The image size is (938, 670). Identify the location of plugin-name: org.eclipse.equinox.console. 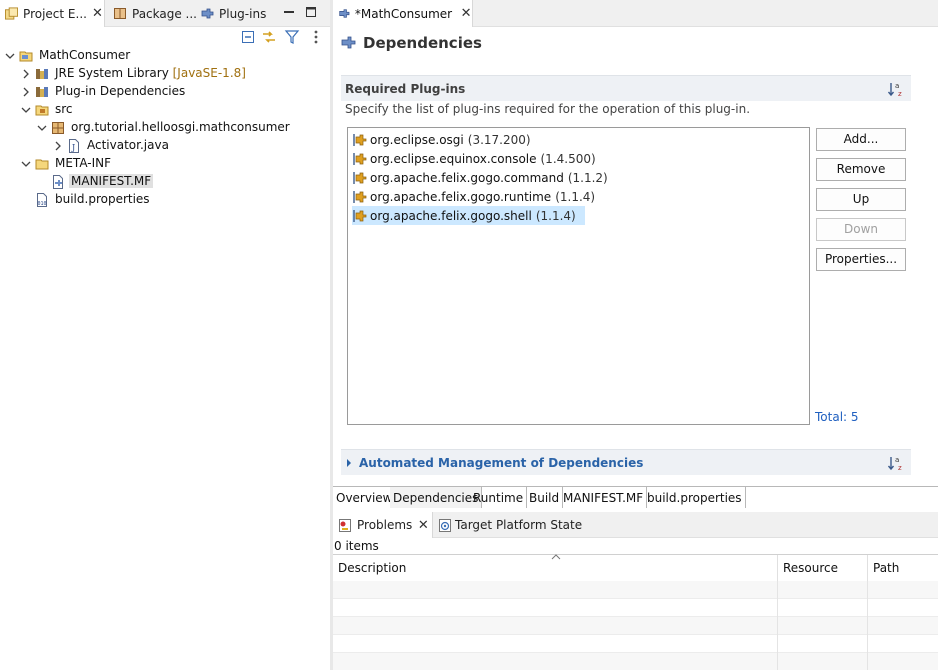
(453, 158).